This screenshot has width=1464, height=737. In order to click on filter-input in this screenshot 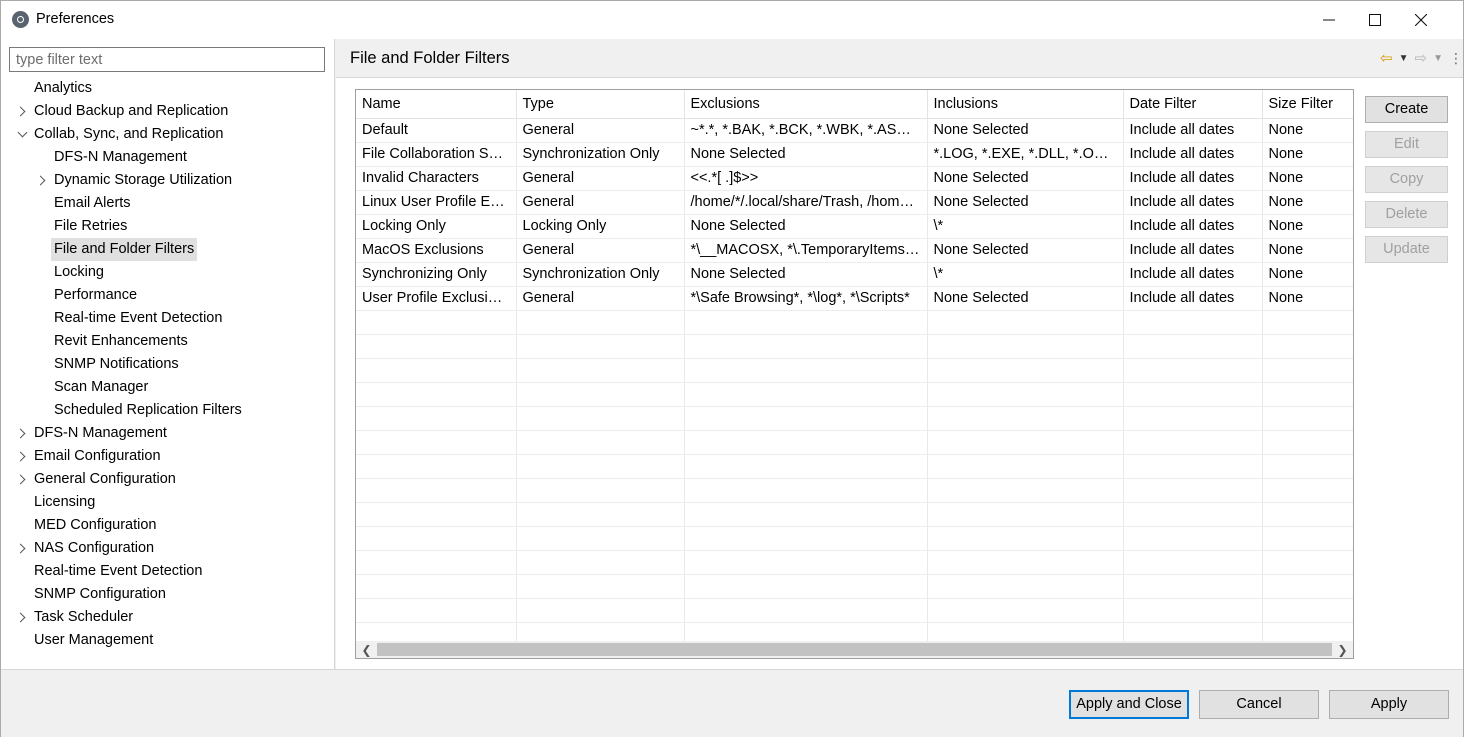, I will do `click(167, 59)`.